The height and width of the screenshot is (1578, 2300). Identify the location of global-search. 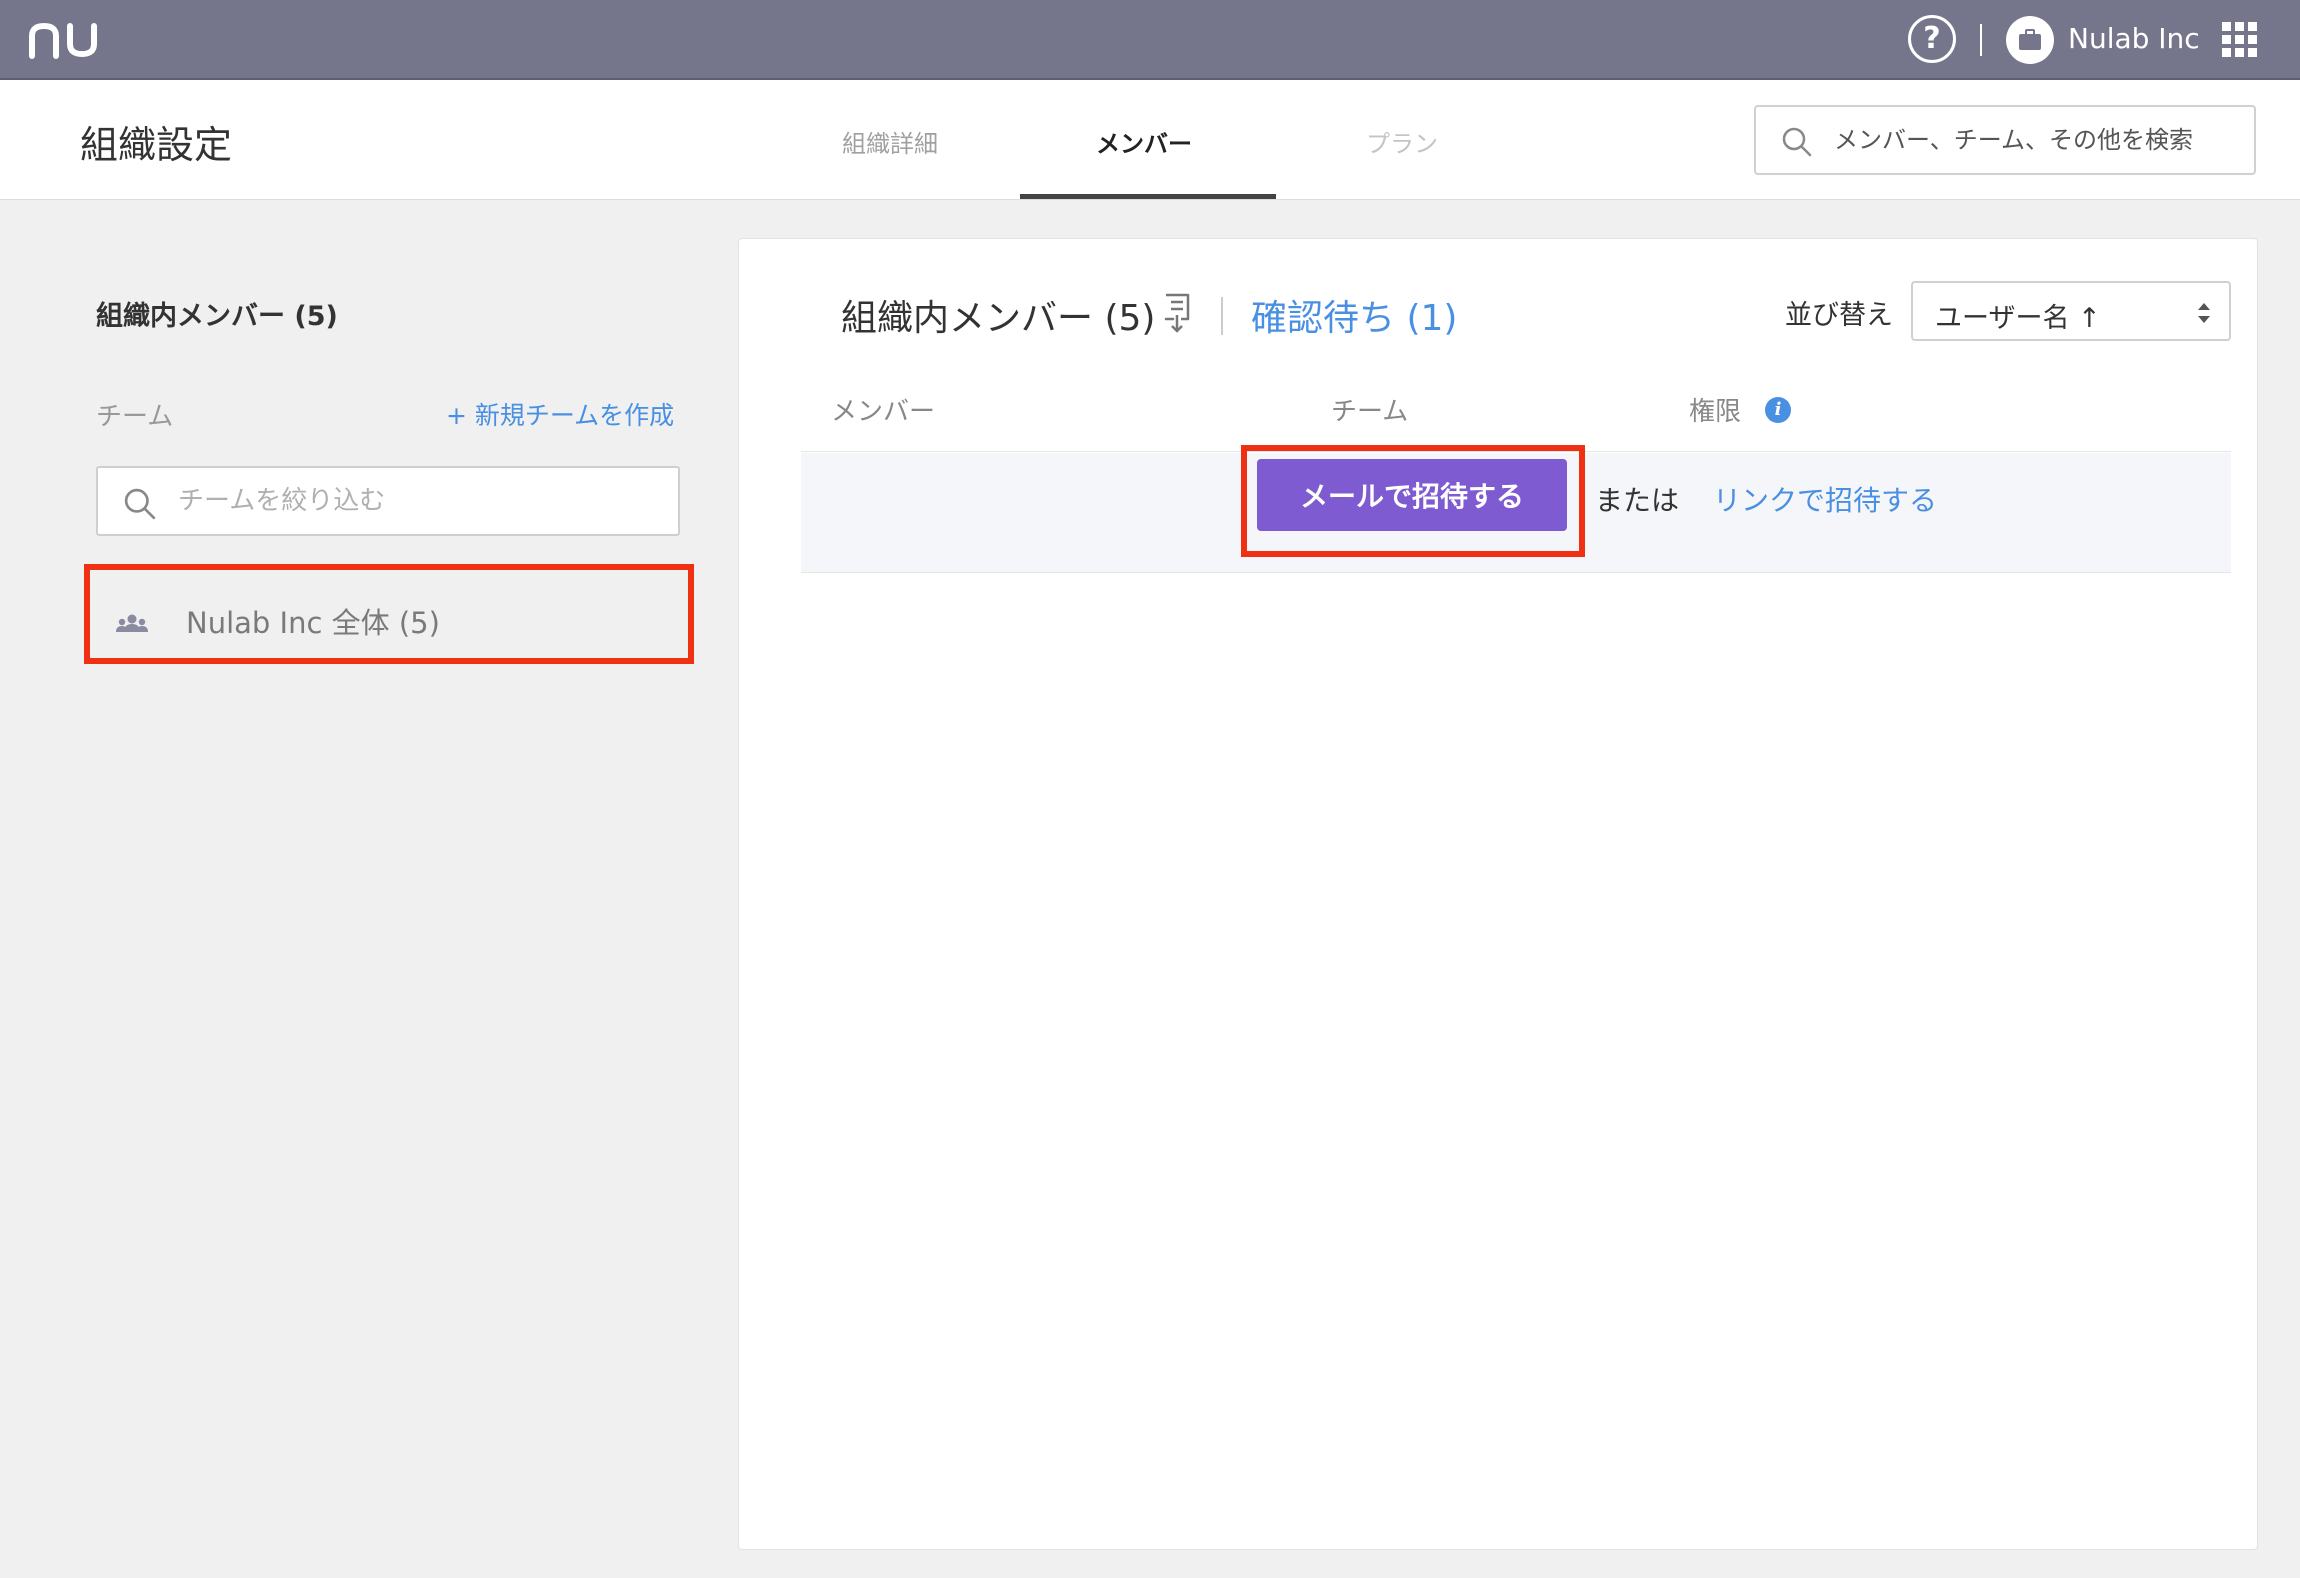
(2005, 140).